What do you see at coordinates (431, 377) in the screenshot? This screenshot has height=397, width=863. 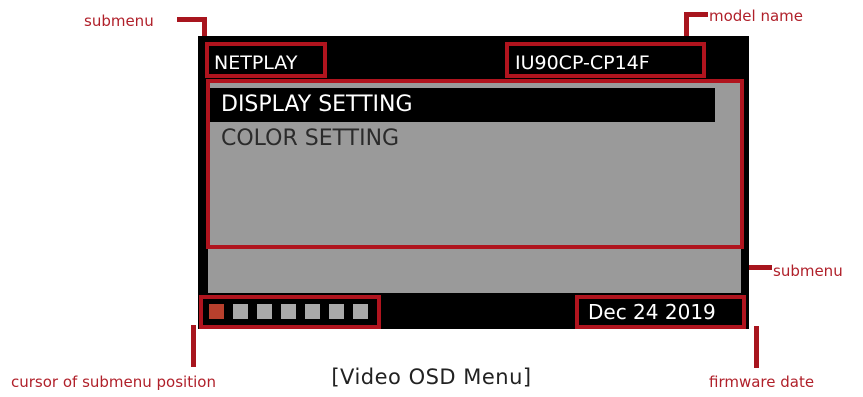 I see `figure-caption: [Video OSD Menu]` at bounding box center [431, 377].